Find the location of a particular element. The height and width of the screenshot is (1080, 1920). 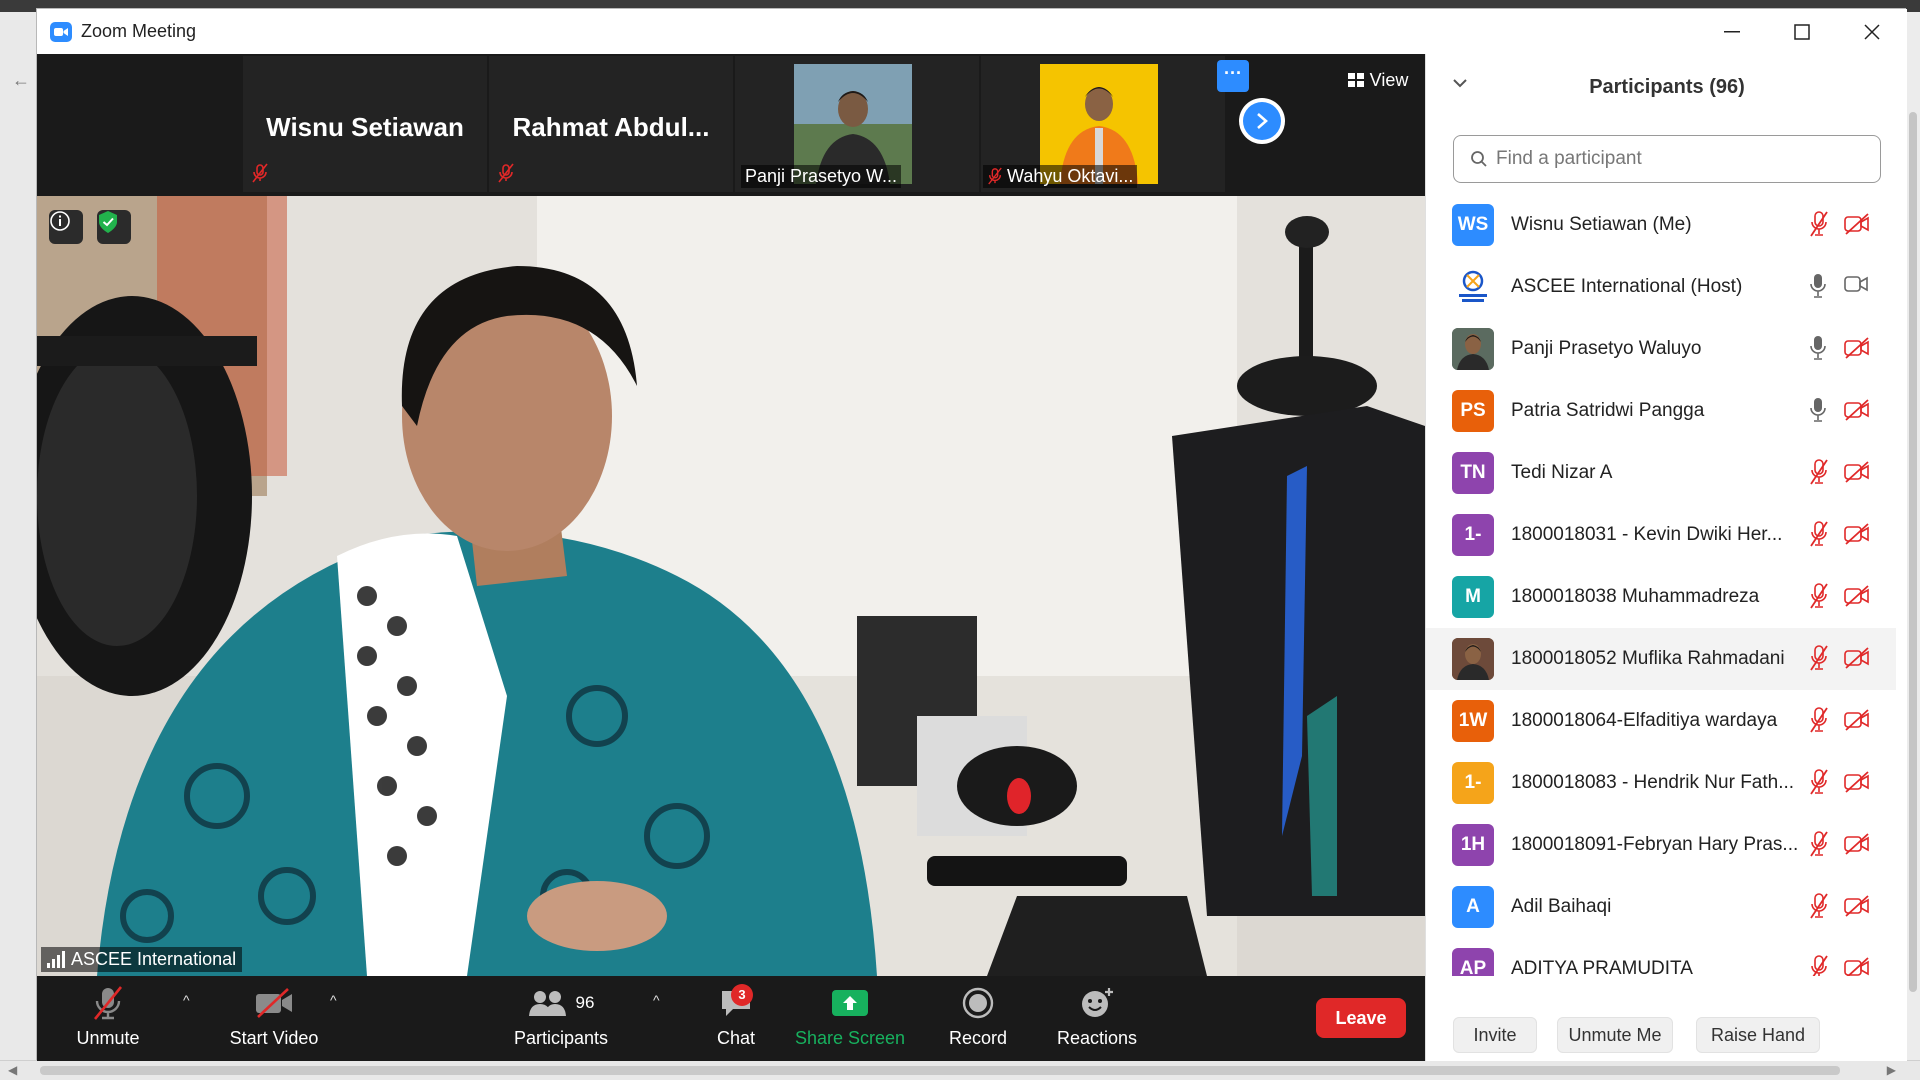

reactions-button: Reactions is located at coordinates (1097, 1015).